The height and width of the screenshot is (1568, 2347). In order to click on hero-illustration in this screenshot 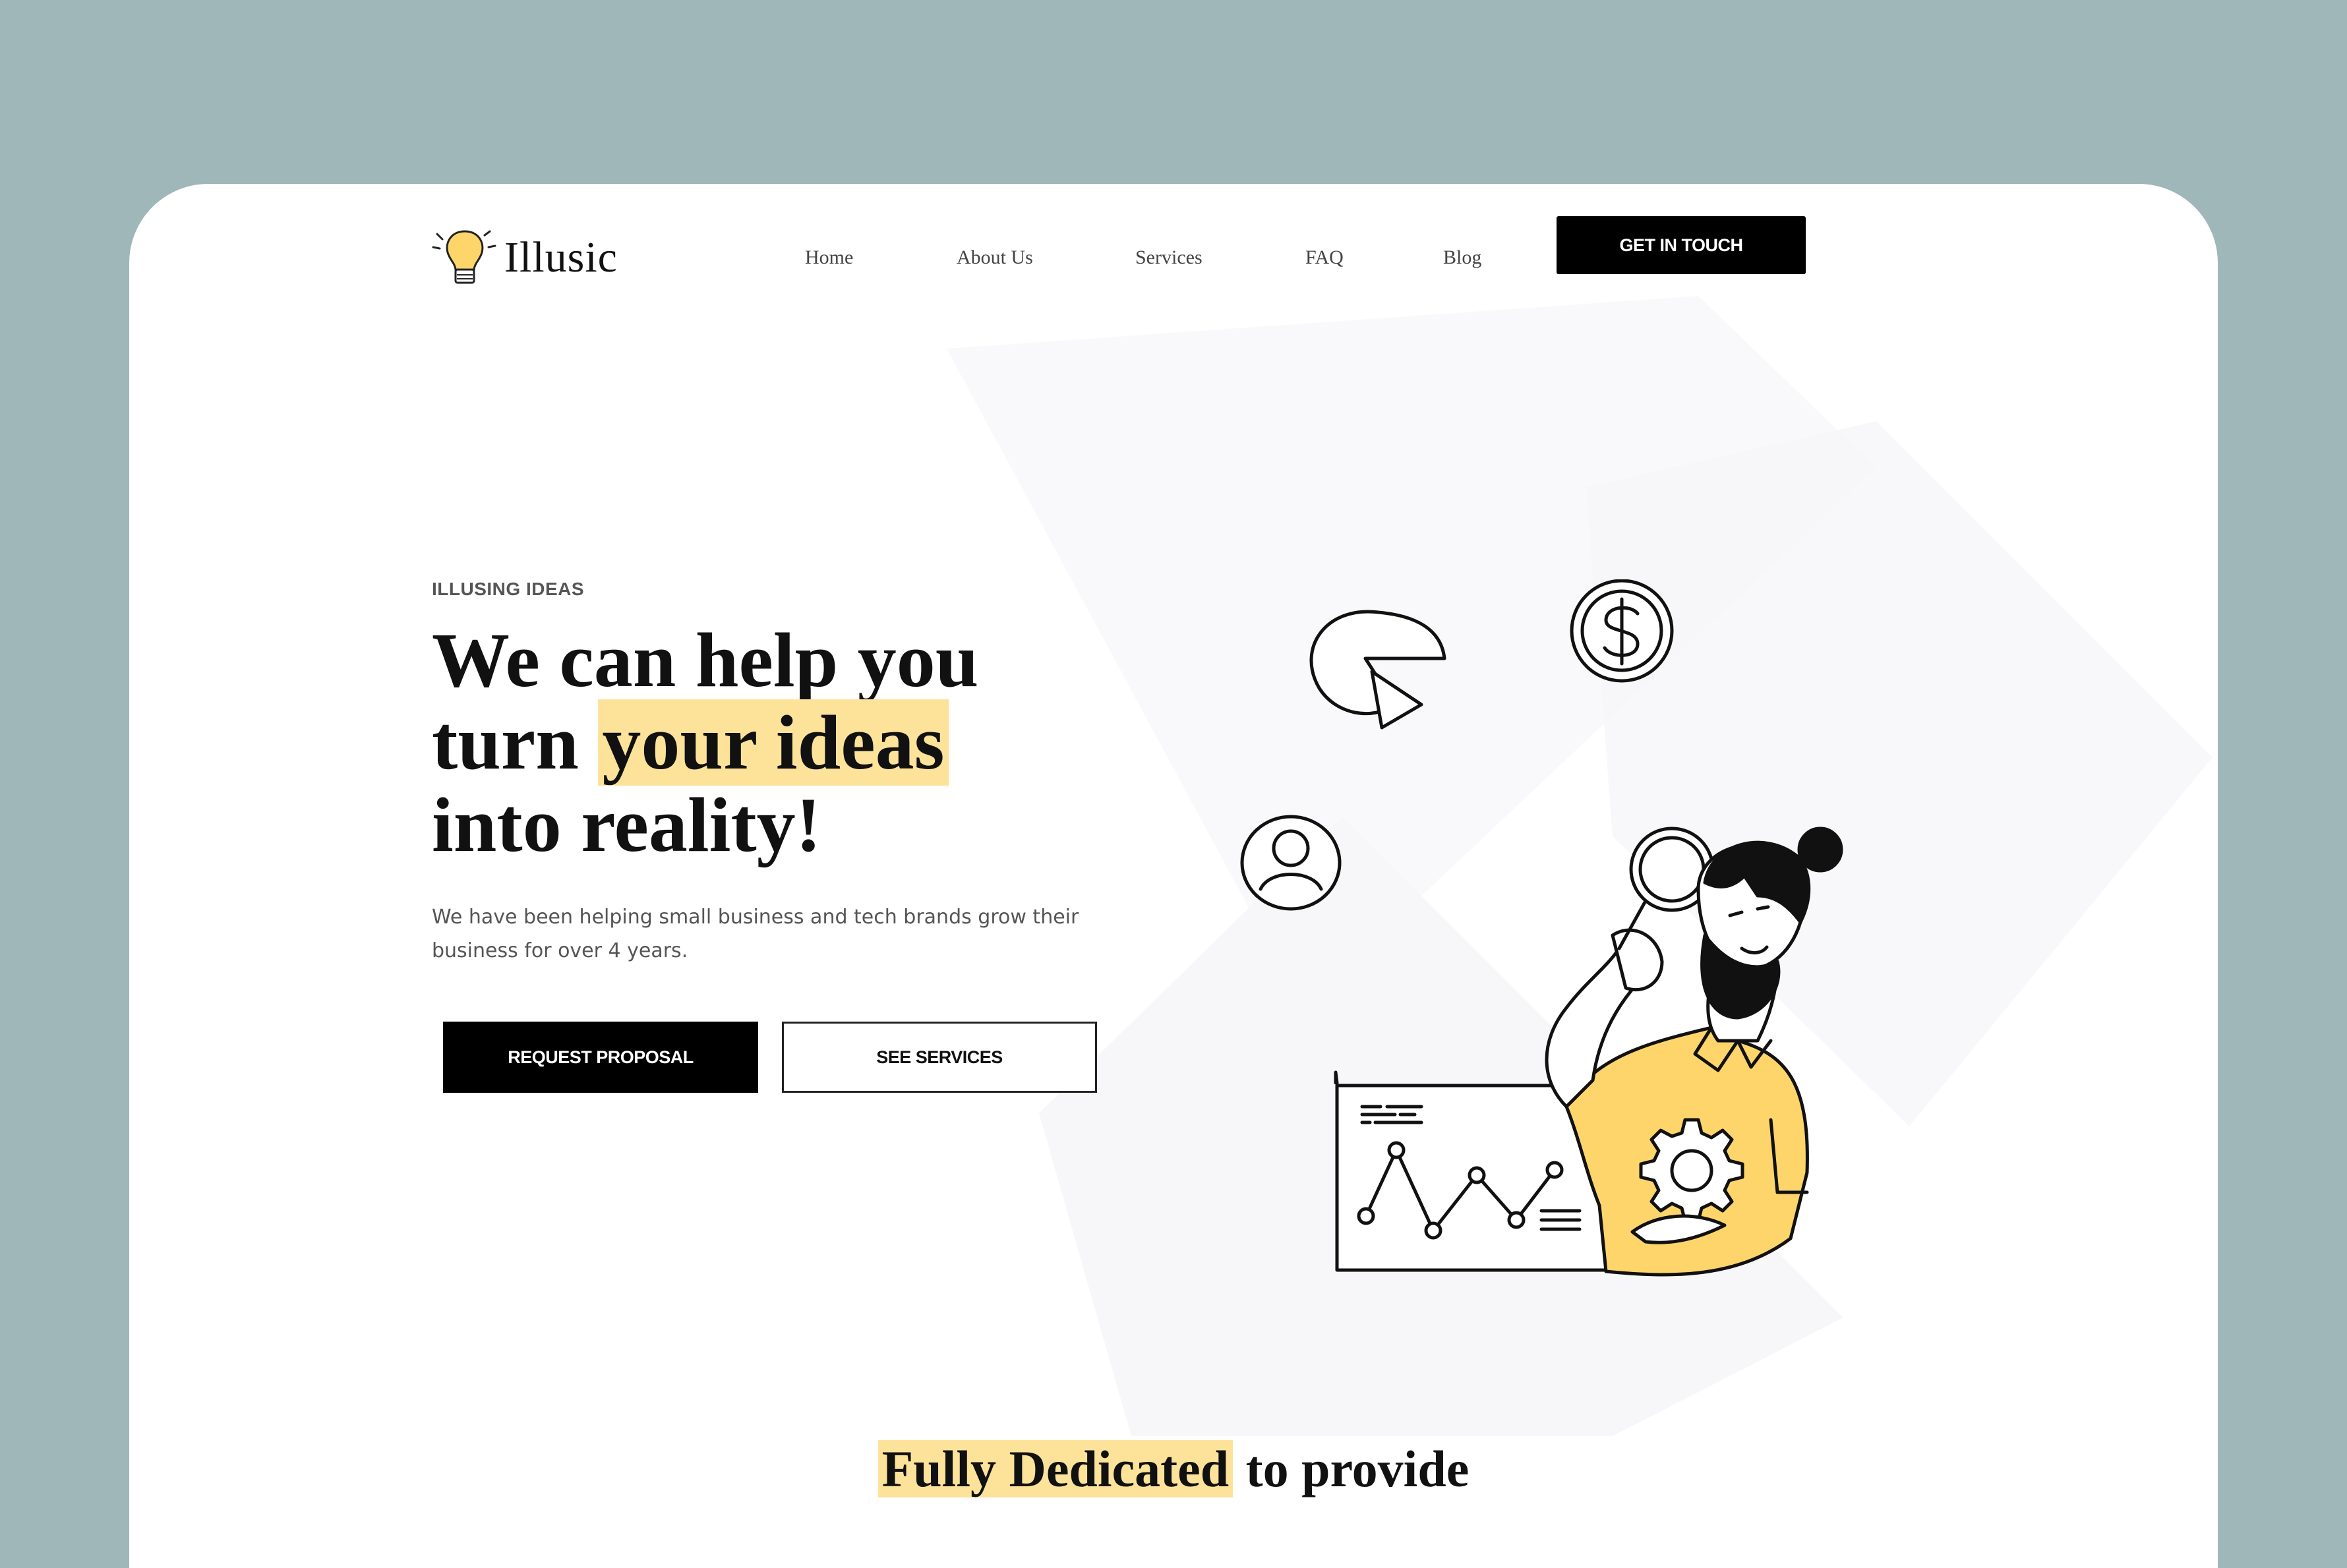, I will do `click(1541, 928)`.